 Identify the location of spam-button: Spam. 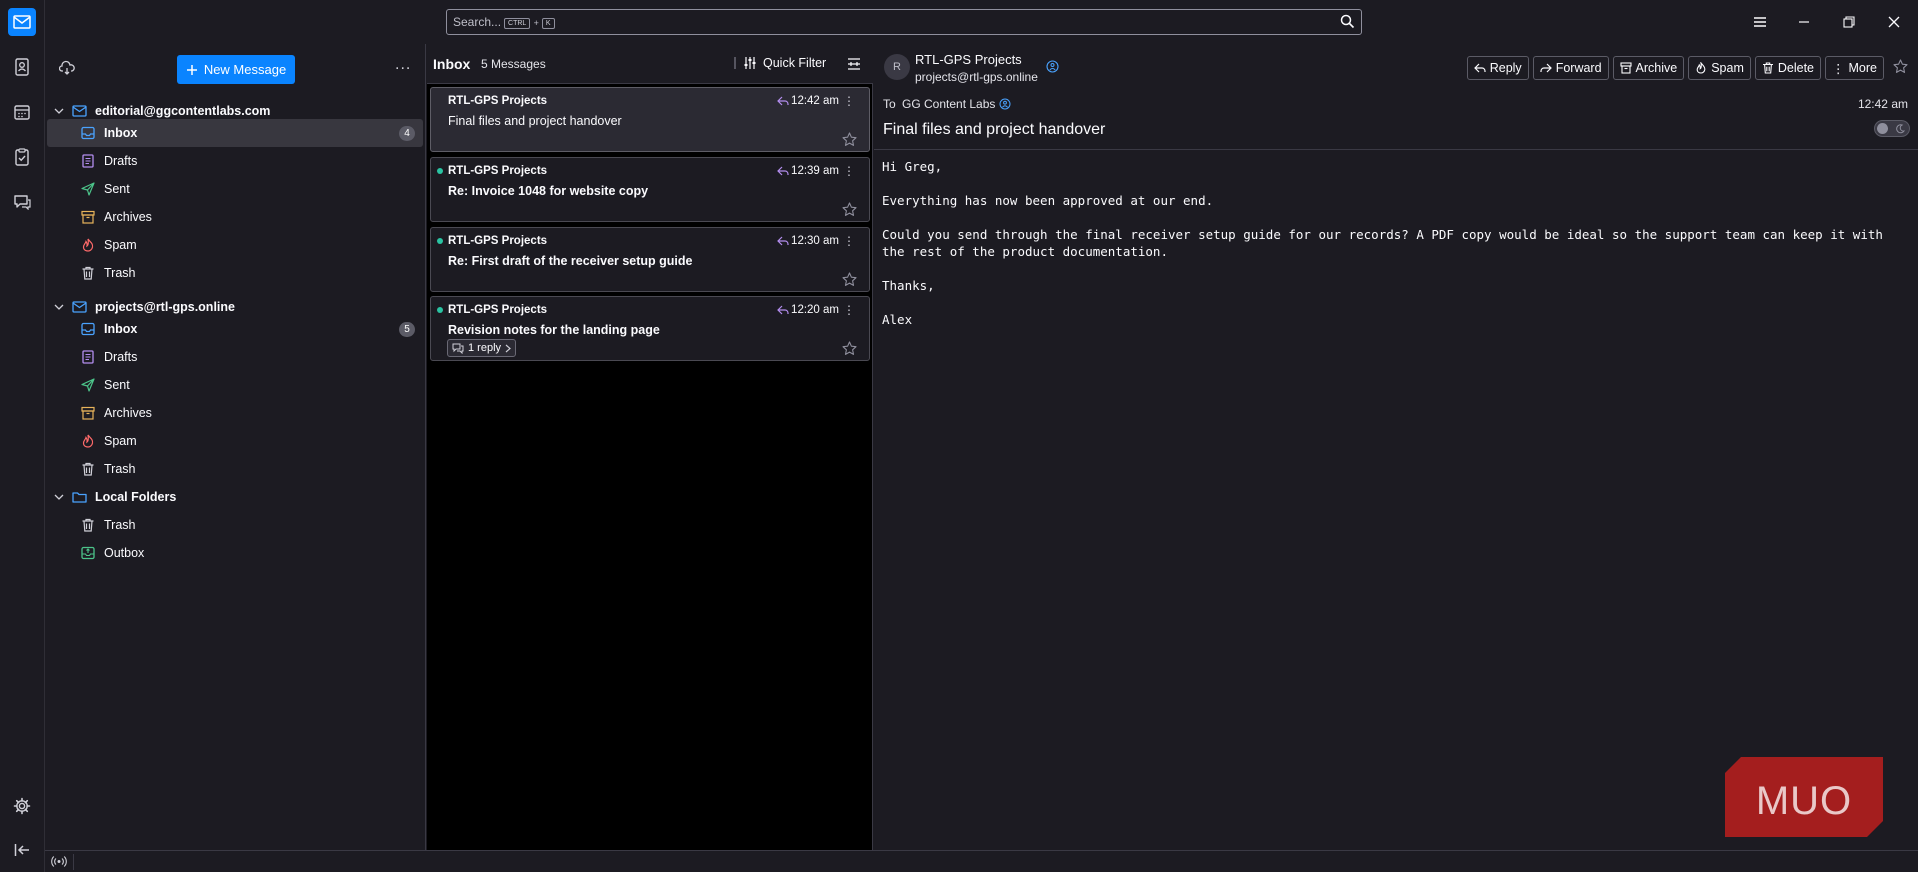
(1719, 68).